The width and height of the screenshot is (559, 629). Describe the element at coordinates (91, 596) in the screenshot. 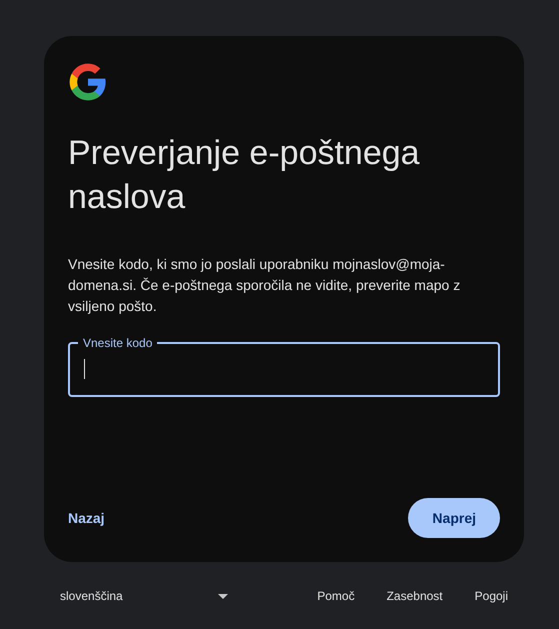

I see `language-label: slovenščina` at that location.